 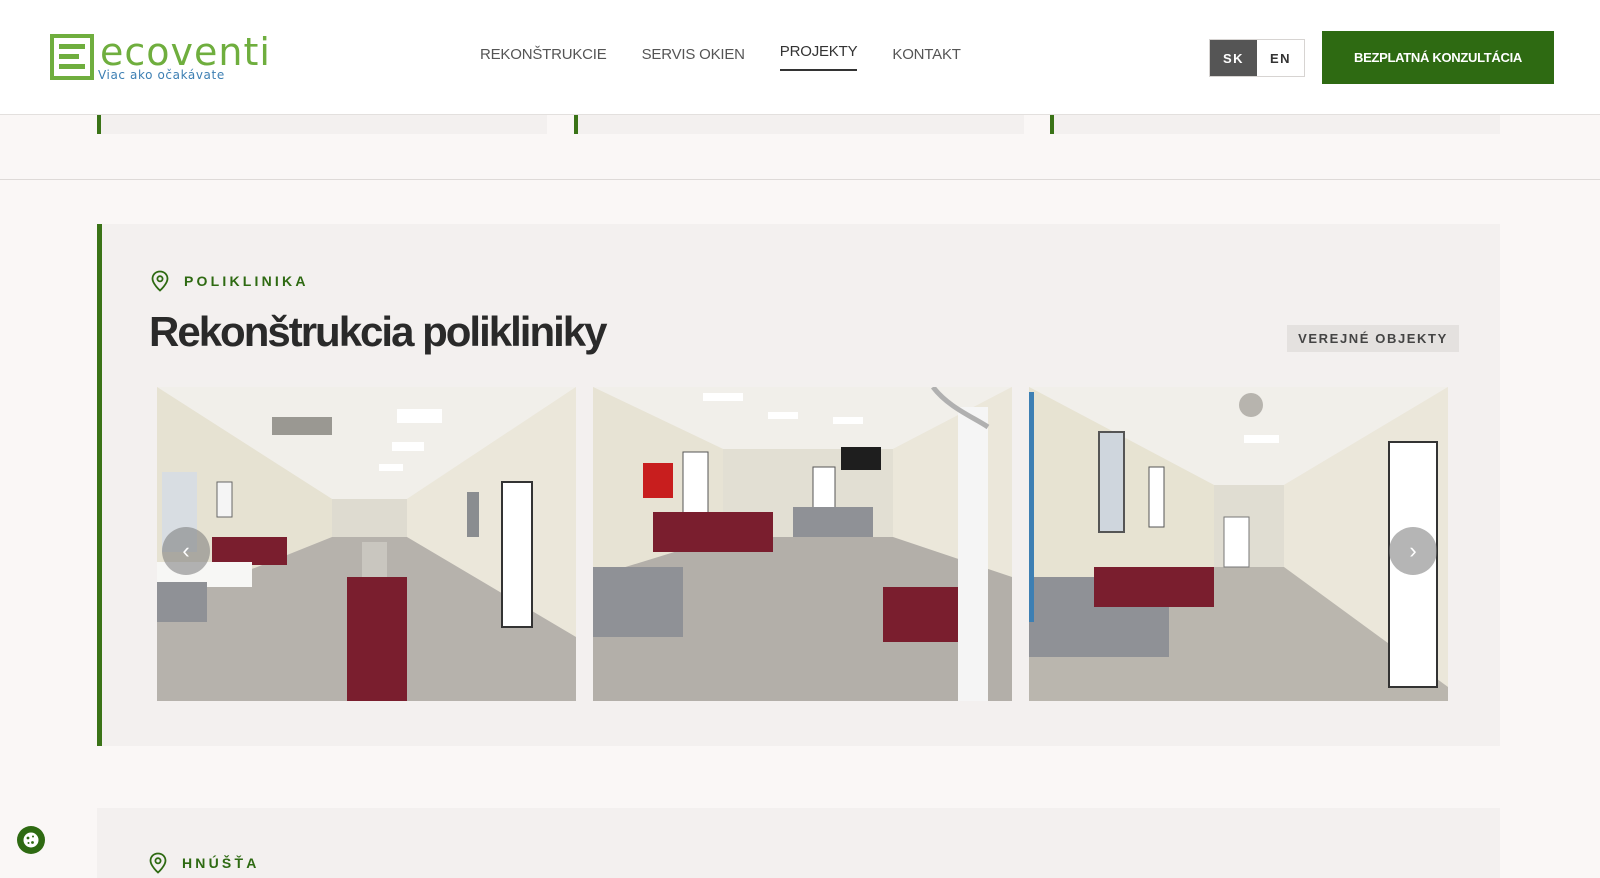 What do you see at coordinates (693, 58) in the screenshot?
I see `nav-item-servis-okien: SERVIS OKIEN` at bounding box center [693, 58].